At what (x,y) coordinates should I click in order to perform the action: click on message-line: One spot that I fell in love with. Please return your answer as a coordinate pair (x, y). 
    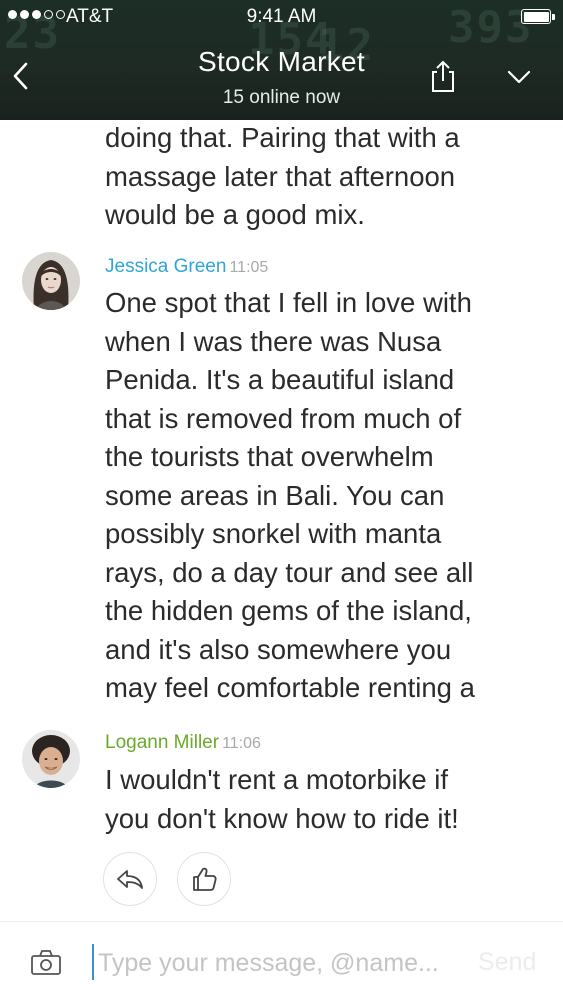
    Looking at the image, I should click on (288, 302).